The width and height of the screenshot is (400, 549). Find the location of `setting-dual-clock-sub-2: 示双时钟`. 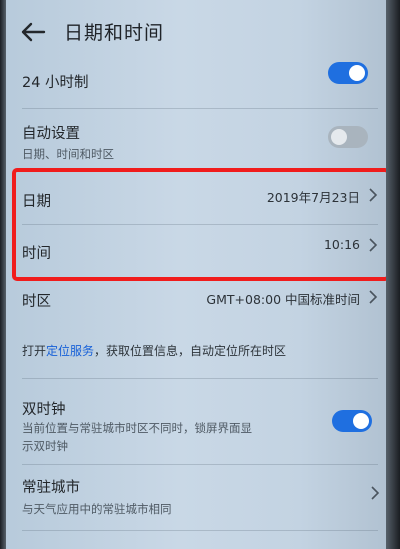

setting-dual-clock-sub-2: 示双时钟 is located at coordinates (45, 446).